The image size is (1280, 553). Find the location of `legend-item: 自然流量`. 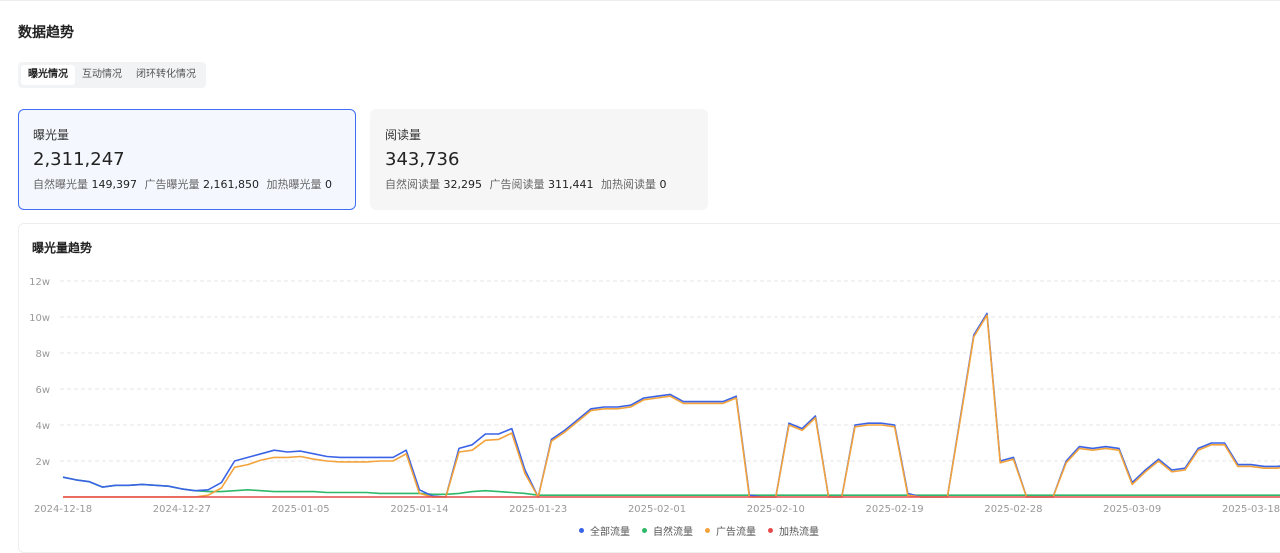

legend-item: 自然流量 is located at coordinates (667, 530).